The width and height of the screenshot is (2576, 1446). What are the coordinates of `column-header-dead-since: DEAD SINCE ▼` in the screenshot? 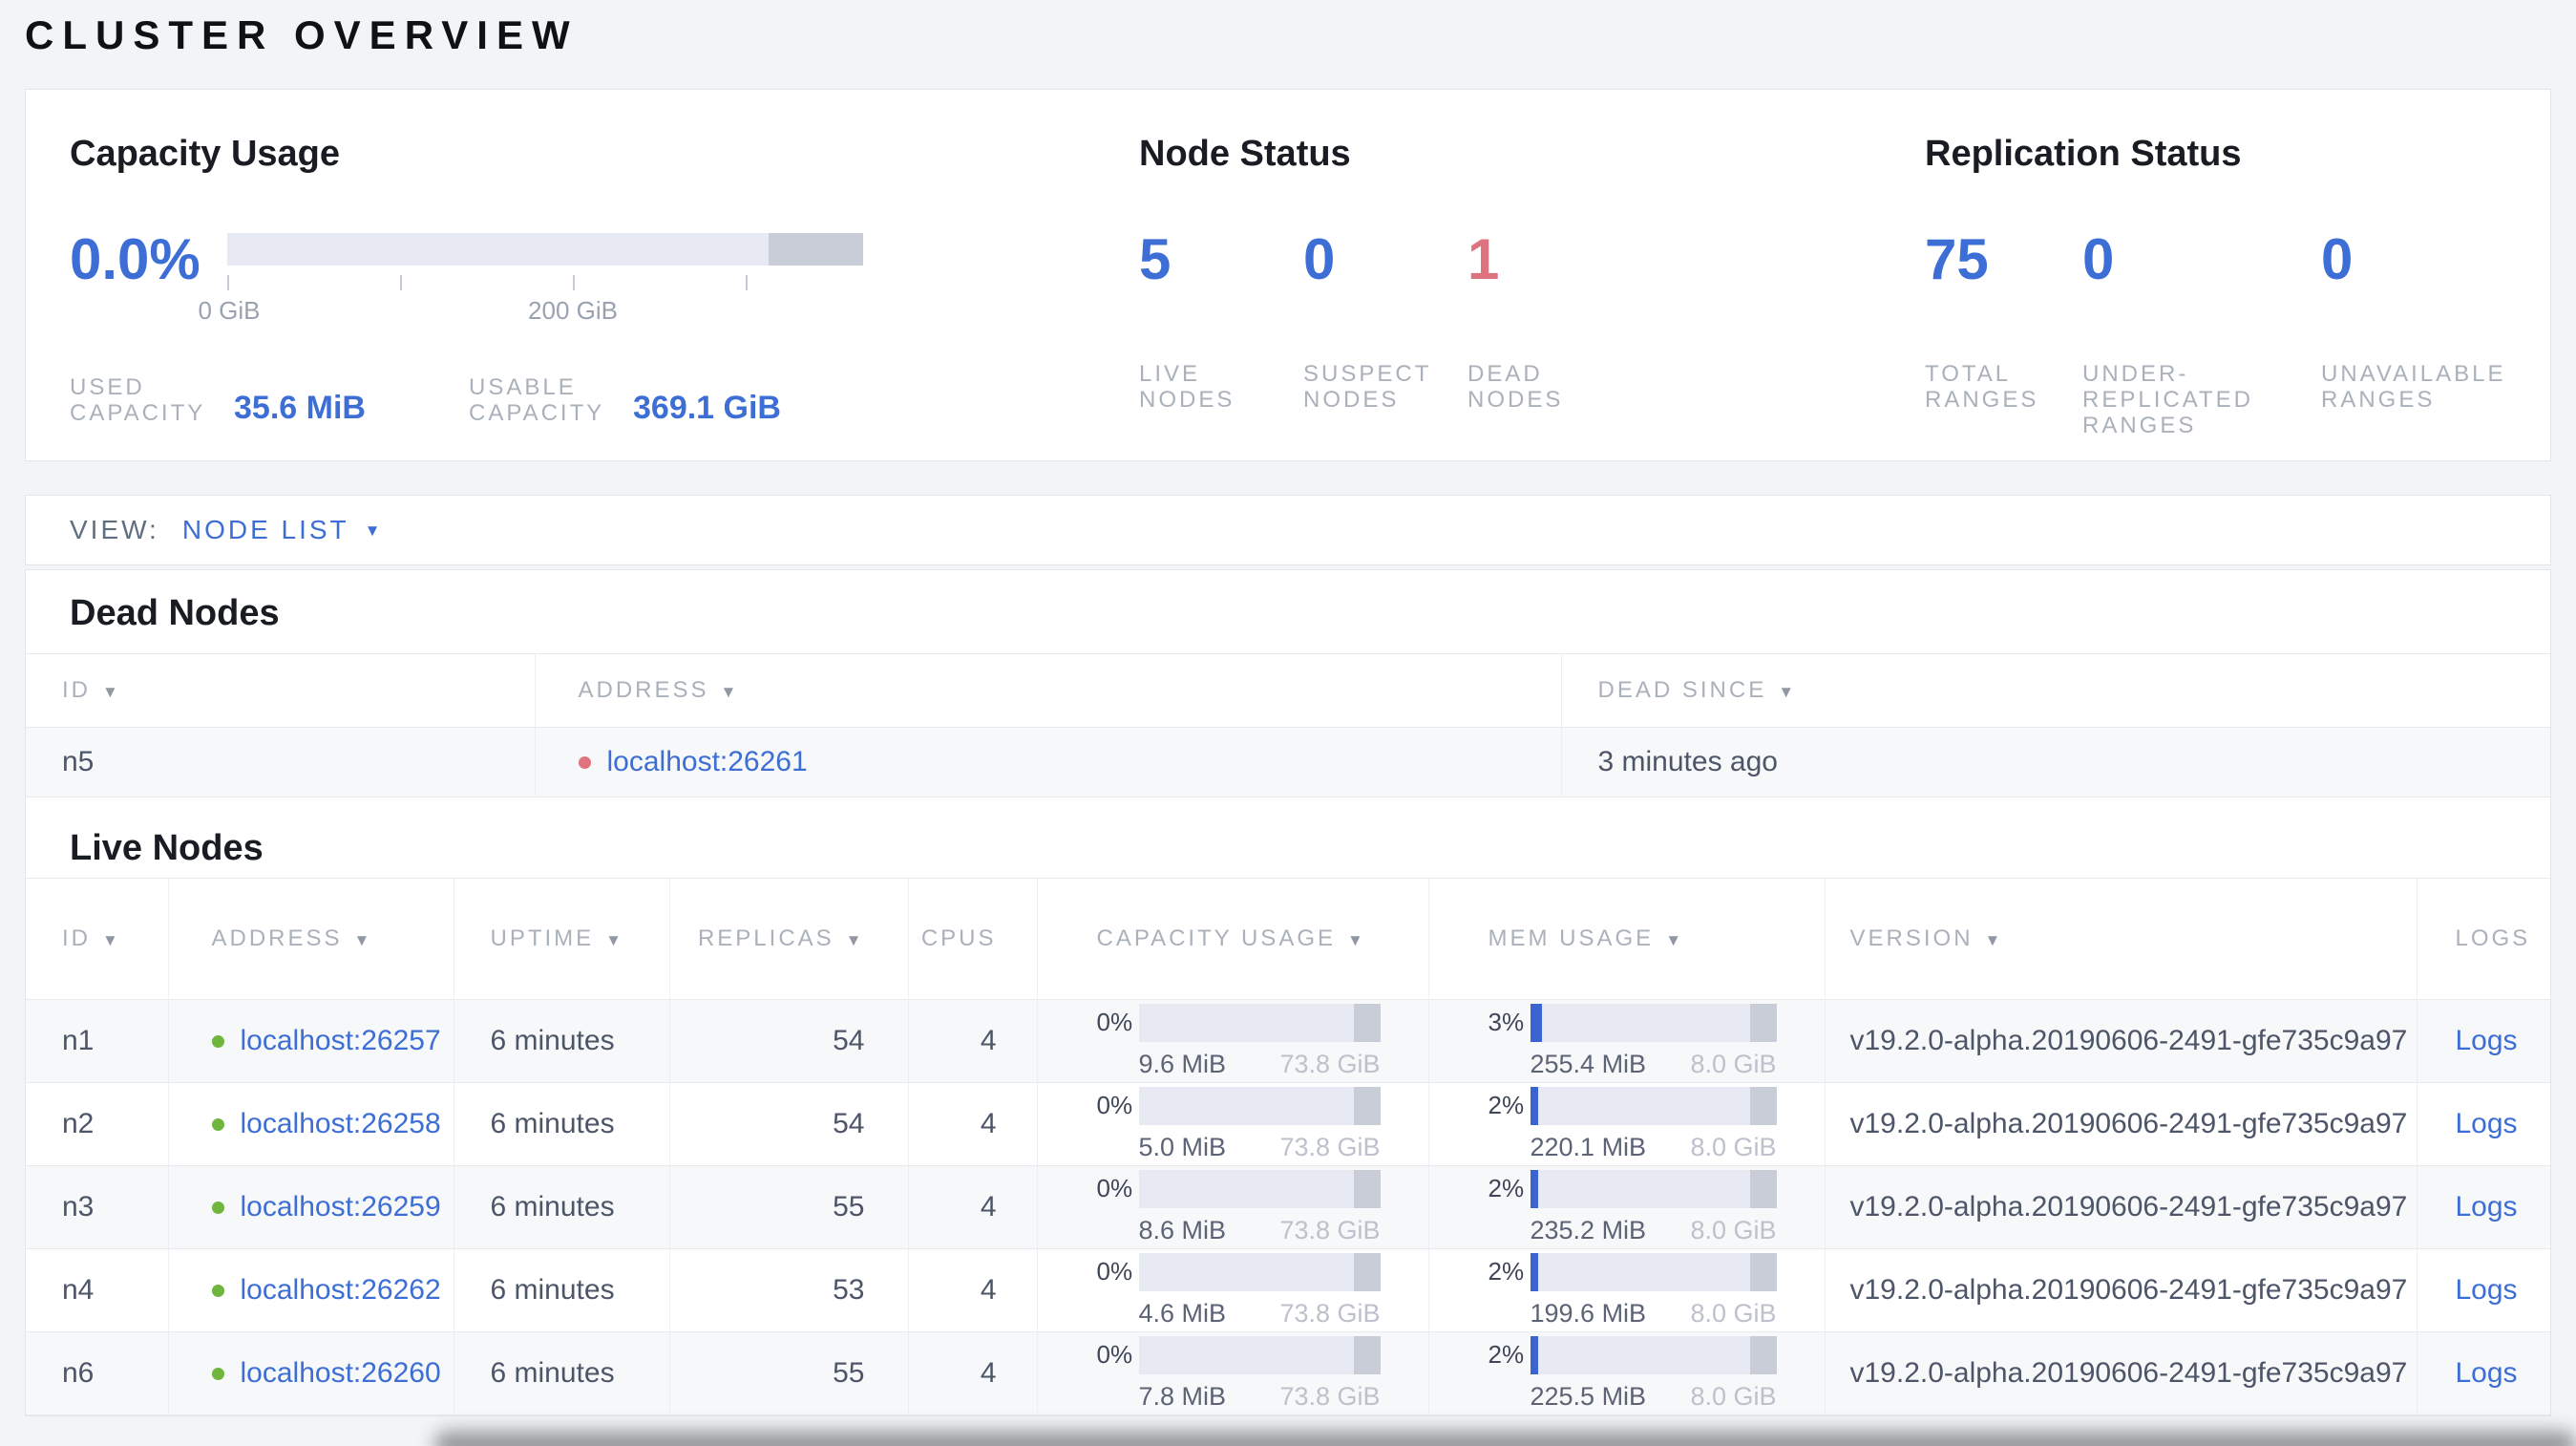 It's located at (2055, 691).